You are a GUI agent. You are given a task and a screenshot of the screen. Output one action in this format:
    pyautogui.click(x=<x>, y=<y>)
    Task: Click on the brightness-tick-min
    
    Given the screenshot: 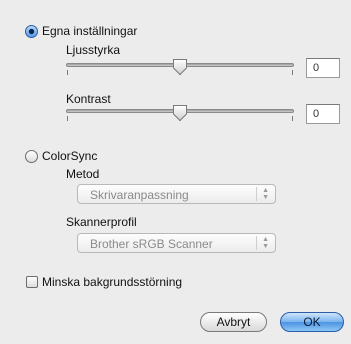 What is the action you would take?
    pyautogui.click(x=67, y=72)
    